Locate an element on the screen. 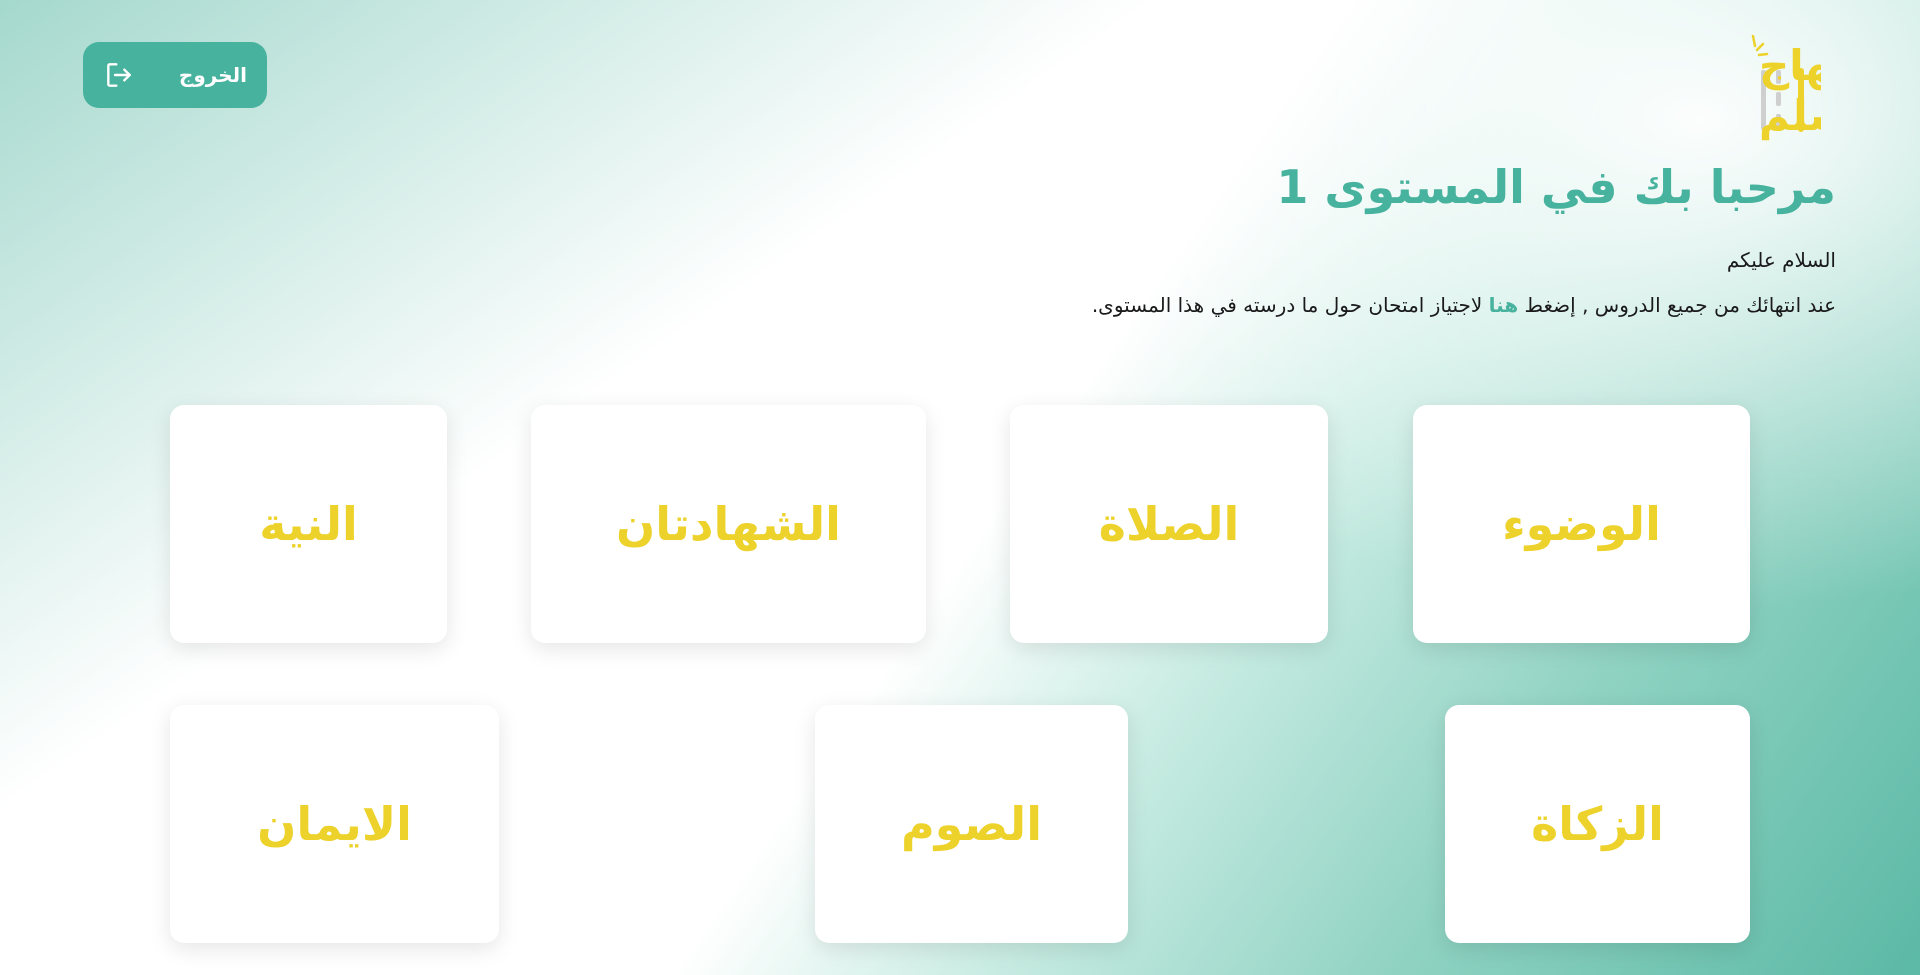 The image size is (1920, 975). greeting-text: السلام عليكم is located at coordinates (1781, 260).